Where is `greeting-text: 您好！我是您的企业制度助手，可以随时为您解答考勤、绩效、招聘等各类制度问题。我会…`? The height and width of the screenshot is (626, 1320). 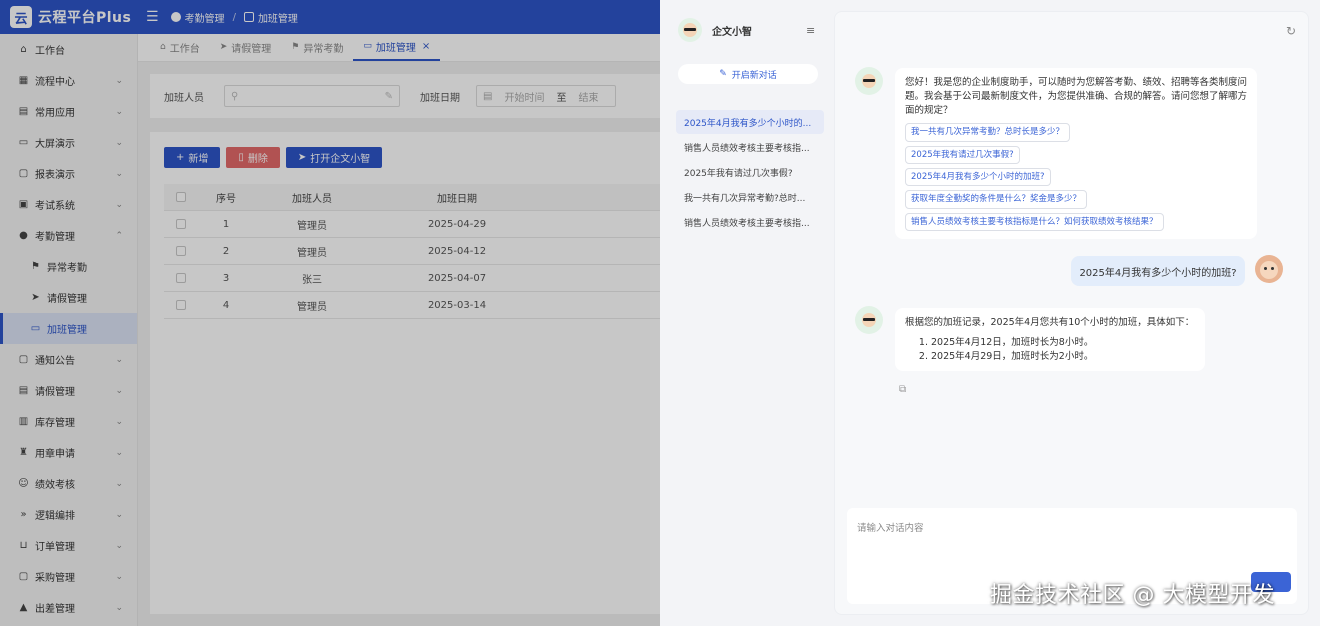 greeting-text: 您好！我是您的企业制度助手，可以随时为您解答考勤、绩效、招聘等各类制度问题。我会… is located at coordinates (1076, 96).